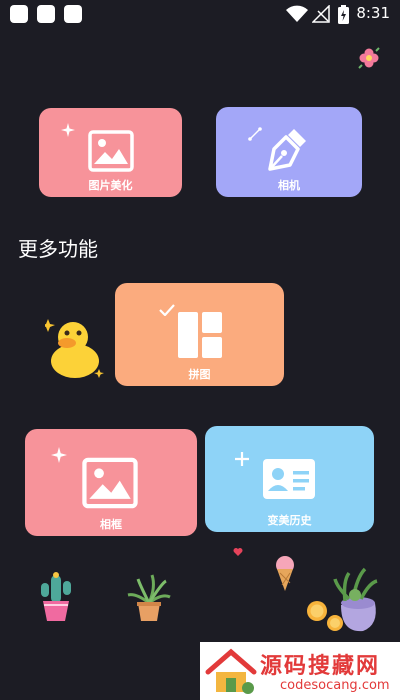 This screenshot has height=700, width=400. Describe the element at coordinates (242, 459) in the screenshot. I see `plus-icon` at that location.